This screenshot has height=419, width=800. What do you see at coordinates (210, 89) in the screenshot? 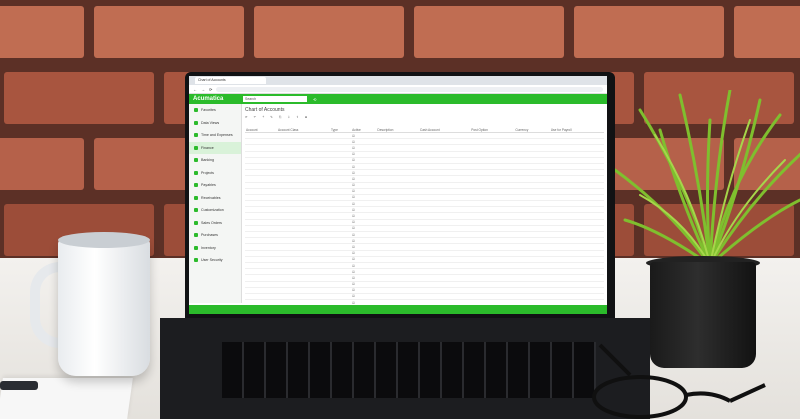
I see `reload-icon: ⟳` at bounding box center [210, 89].